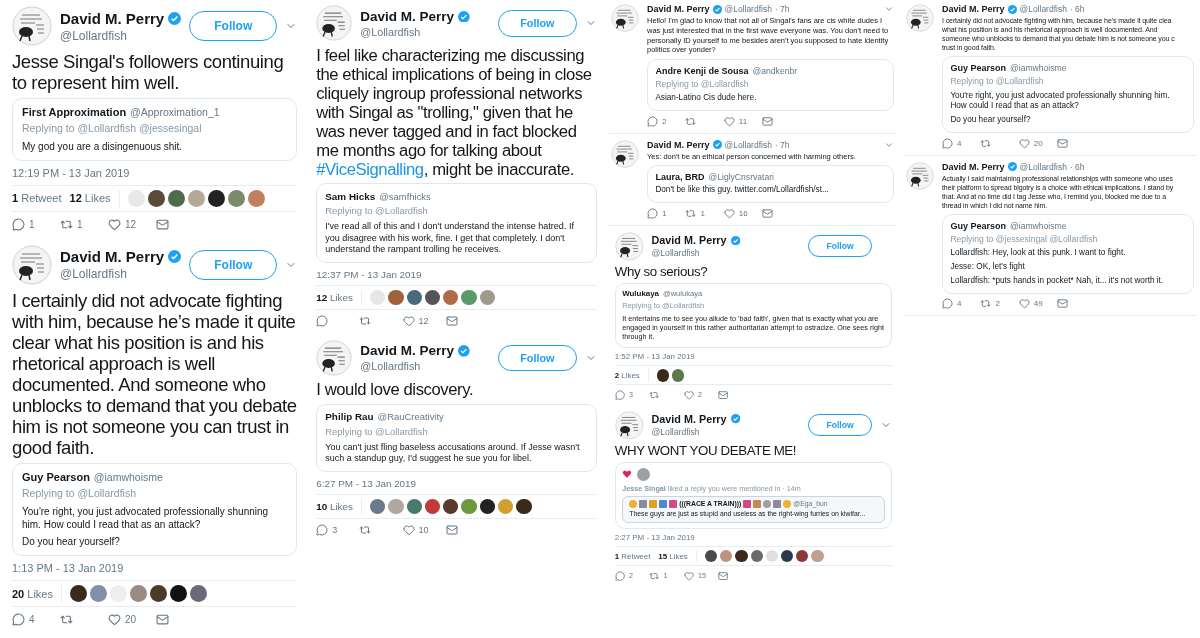 Image resolution: width=1200 pixels, height=638 pixels. Describe the element at coordinates (334, 506) in the screenshot. I see `engagement-count: 10 Likes` at that location.